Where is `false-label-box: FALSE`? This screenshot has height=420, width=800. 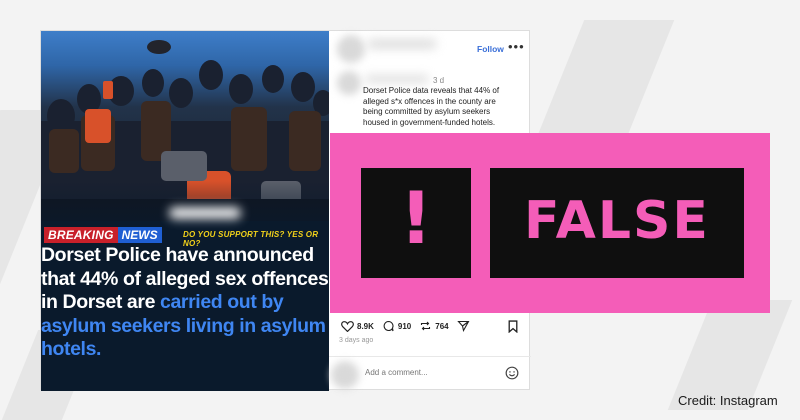 false-label-box: FALSE is located at coordinates (617, 223).